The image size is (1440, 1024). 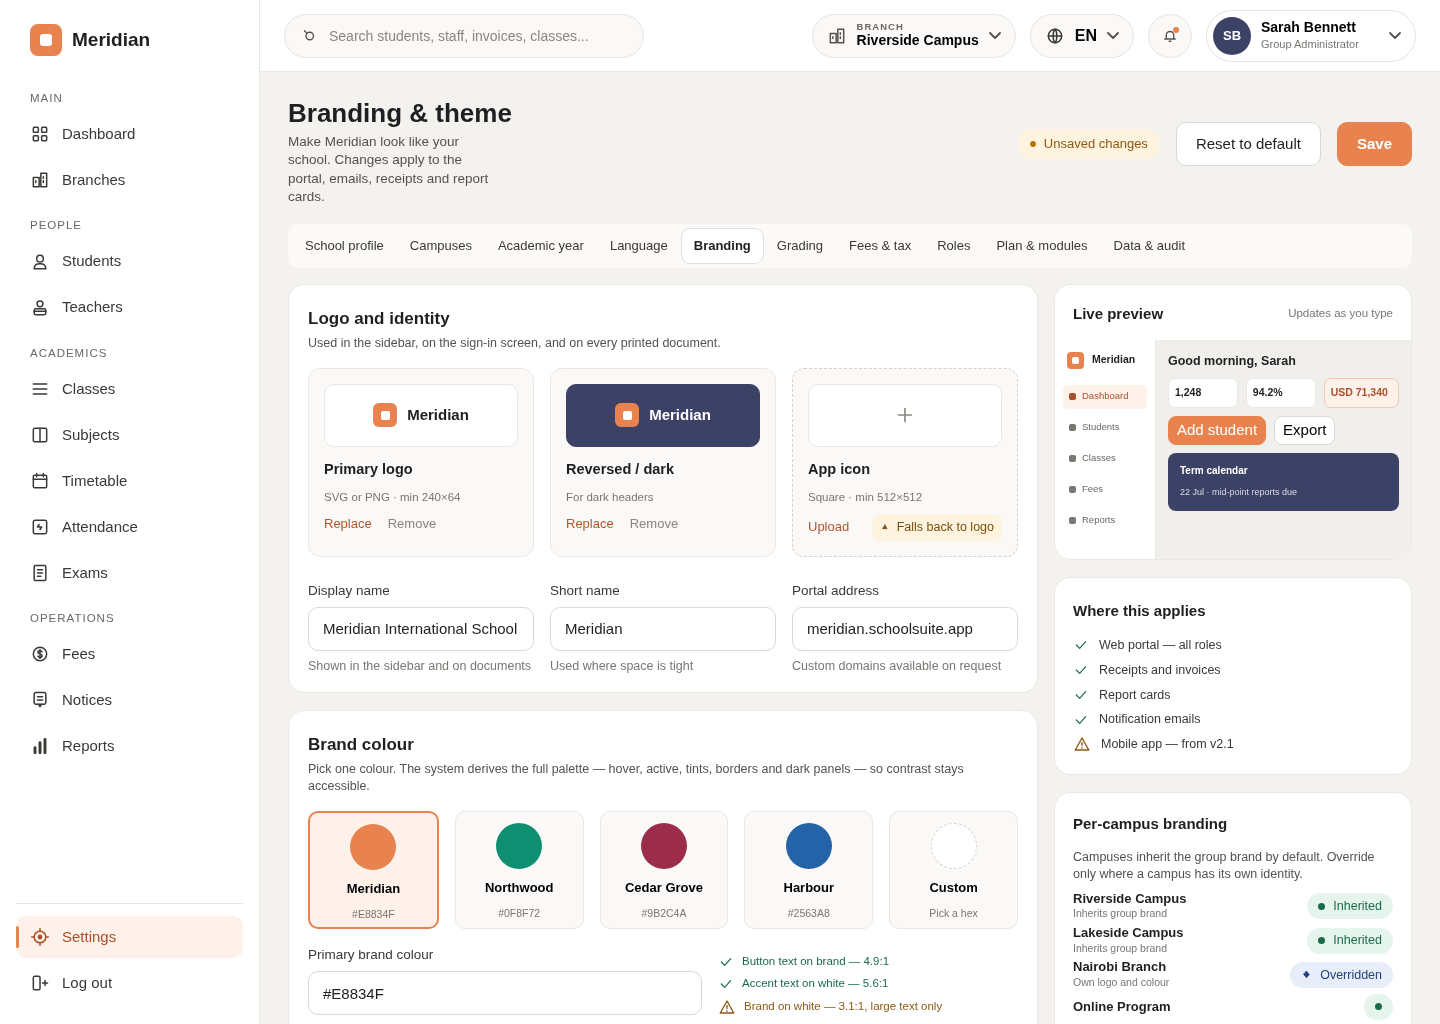 I want to click on user-role: Group Administrator, so click(x=1310, y=44).